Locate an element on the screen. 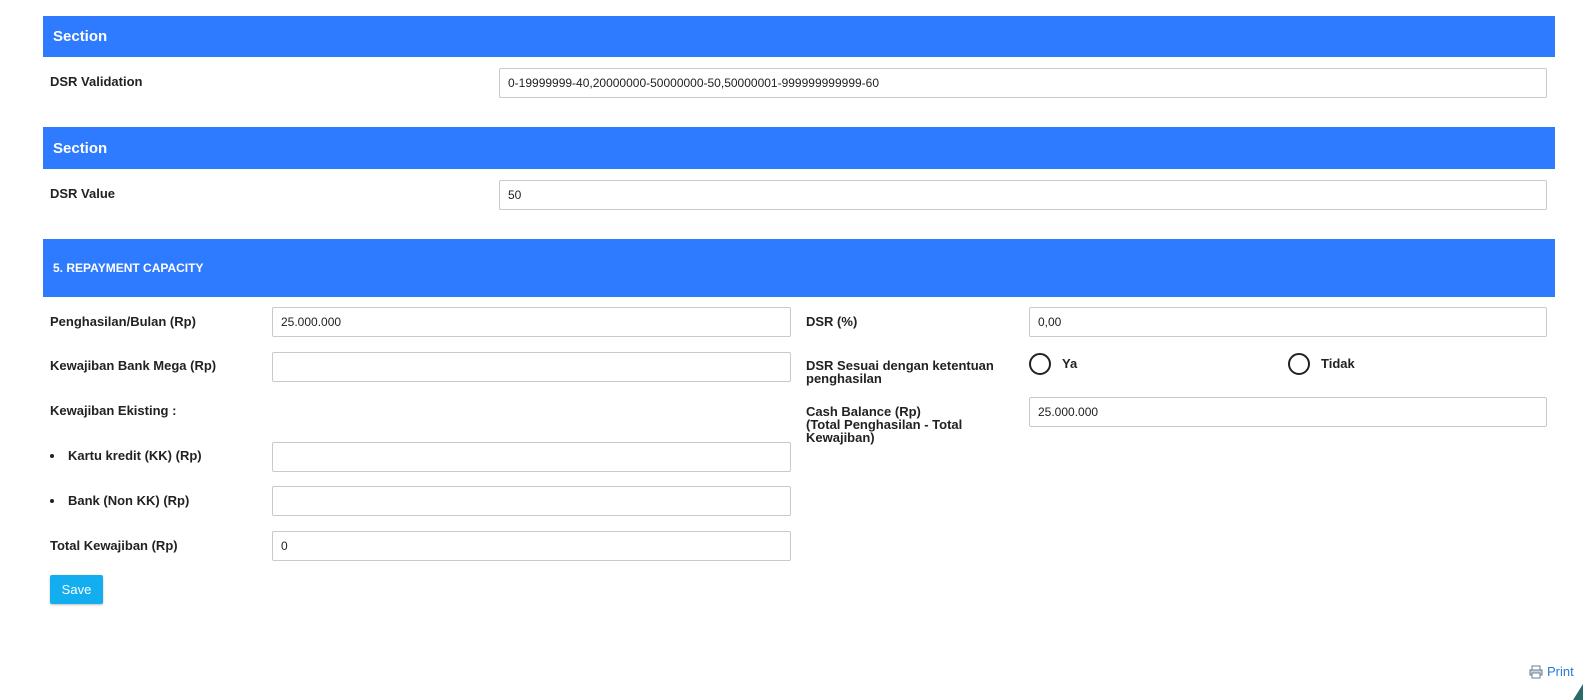 This screenshot has width=1583, height=700. kartu-kredit-label: Kartu kredit (KK) (Rp) is located at coordinates (135, 455).